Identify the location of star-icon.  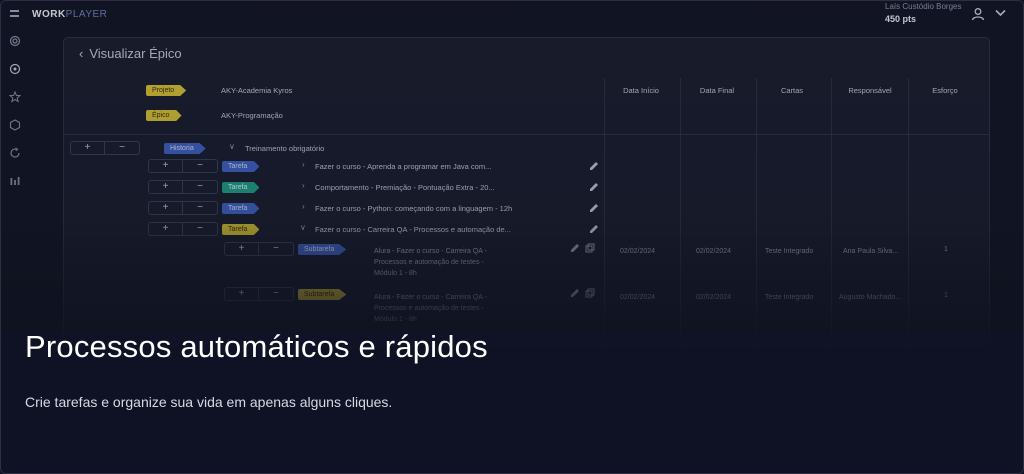
(15, 97).